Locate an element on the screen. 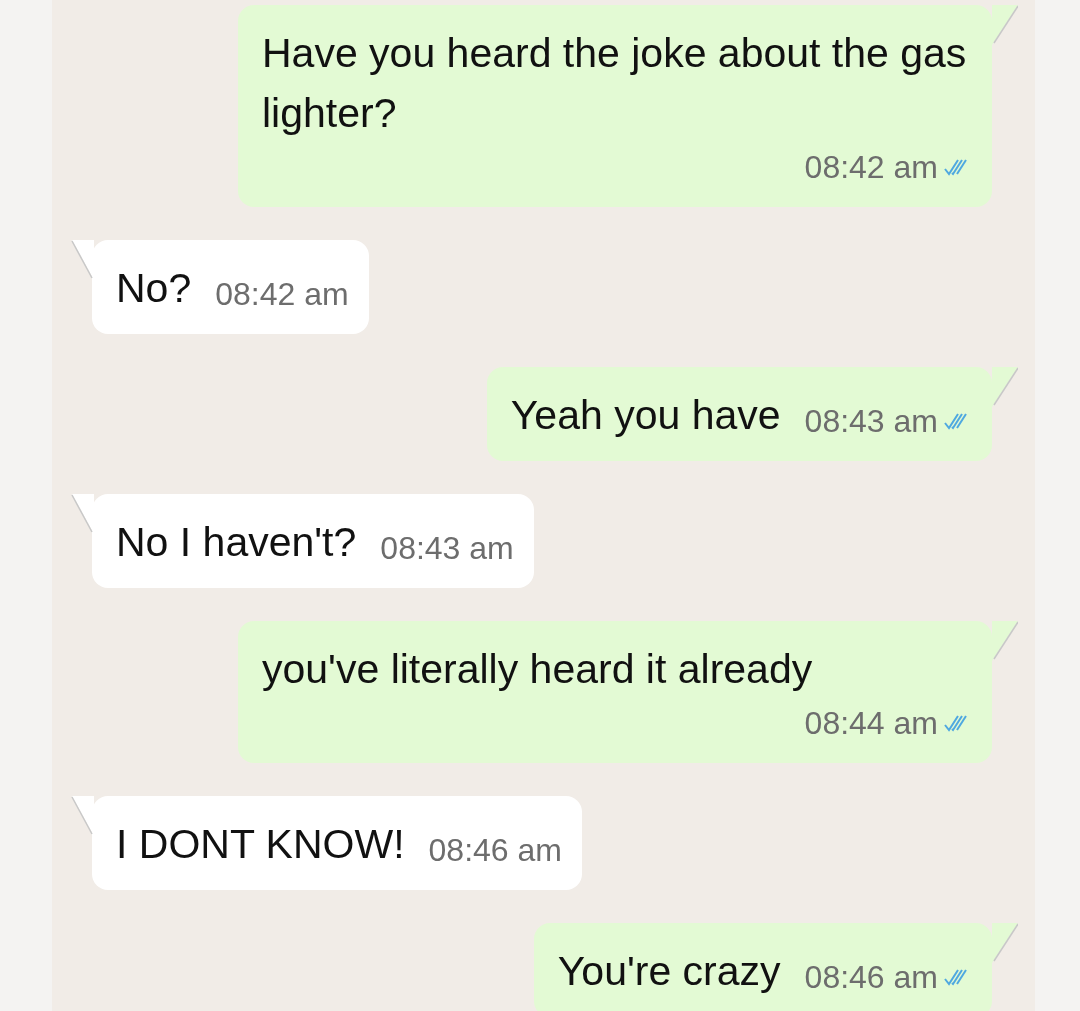 This screenshot has height=1011, width=1080. message-text: You're crazy is located at coordinates (669, 971).